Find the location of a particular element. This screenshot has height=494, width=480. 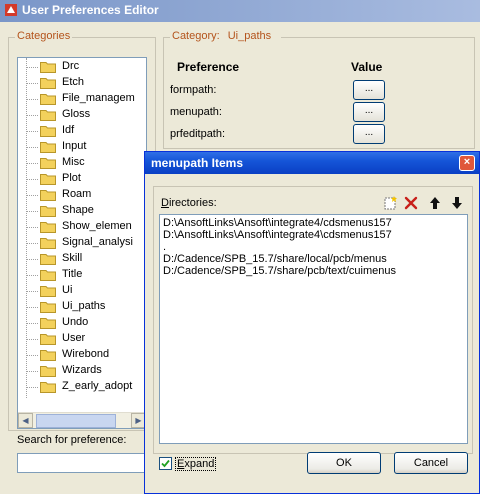

tree-item-label: Z_early_adopt is located at coordinates (97, 386).